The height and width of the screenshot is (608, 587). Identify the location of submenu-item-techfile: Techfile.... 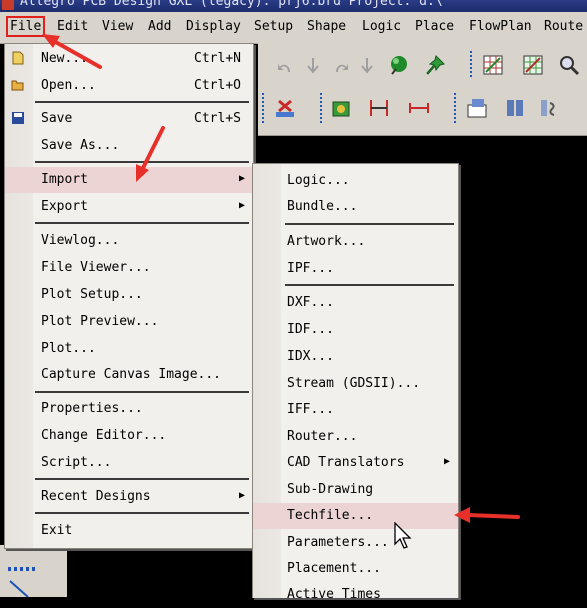
(355, 516).